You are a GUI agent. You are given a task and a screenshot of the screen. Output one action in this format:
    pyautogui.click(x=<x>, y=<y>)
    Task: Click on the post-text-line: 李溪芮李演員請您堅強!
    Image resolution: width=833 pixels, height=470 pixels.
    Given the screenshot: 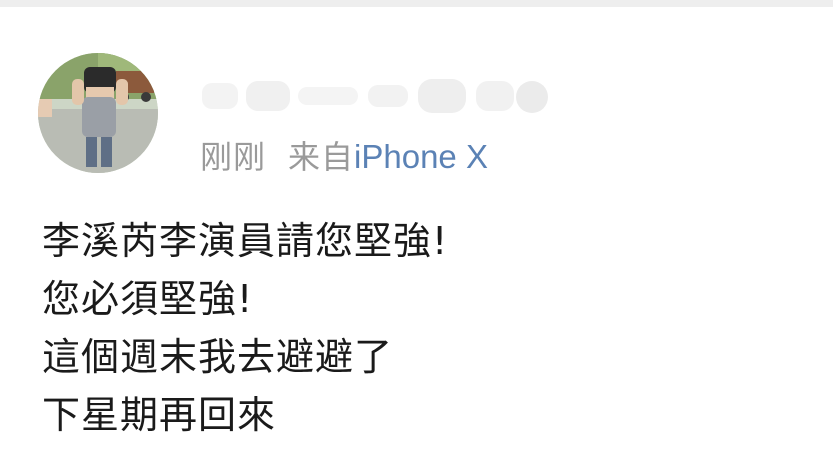 What is the action you would take?
    pyautogui.click(x=245, y=241)
    